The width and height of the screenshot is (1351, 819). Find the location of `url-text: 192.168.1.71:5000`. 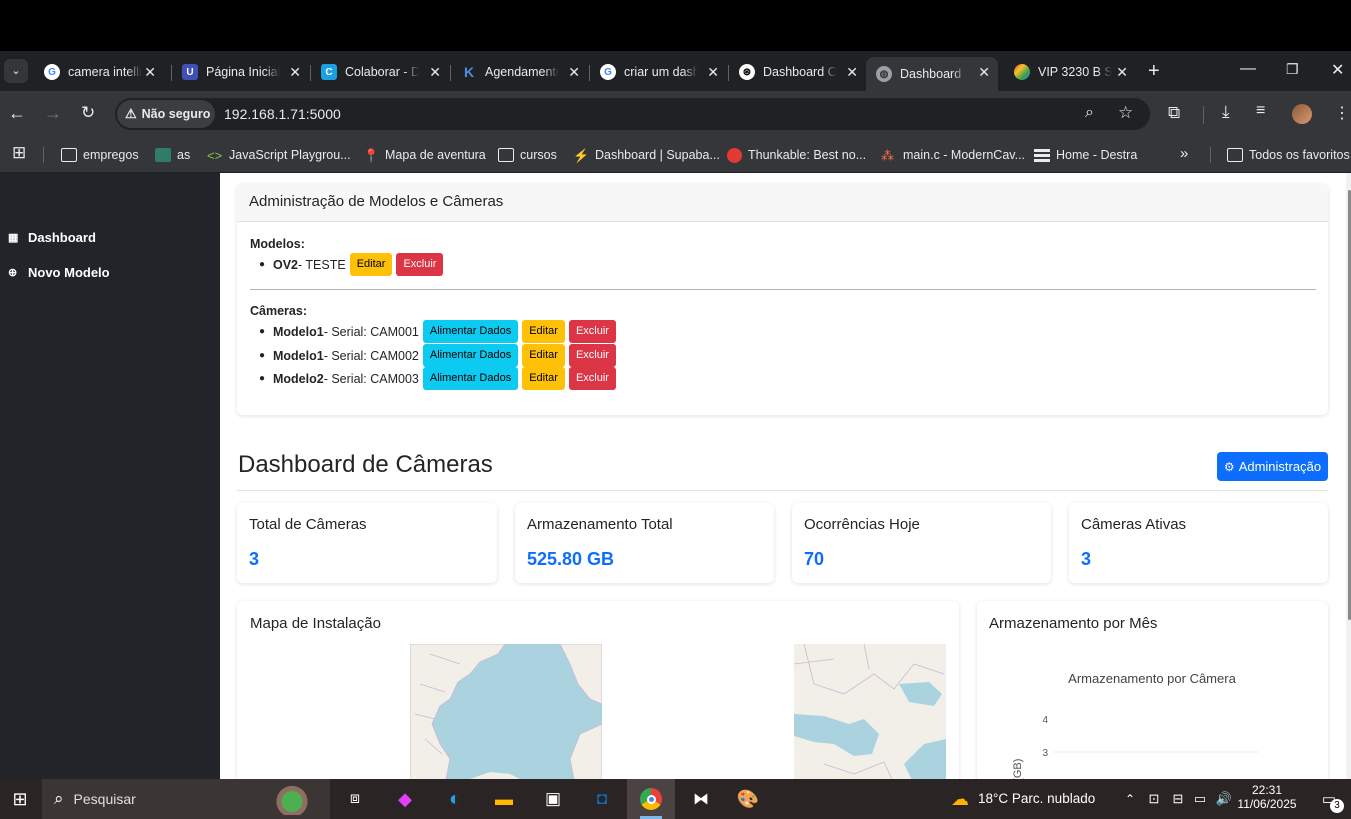

url-text: 192.168.1.71:5000 is located at coordinates (282, 114).